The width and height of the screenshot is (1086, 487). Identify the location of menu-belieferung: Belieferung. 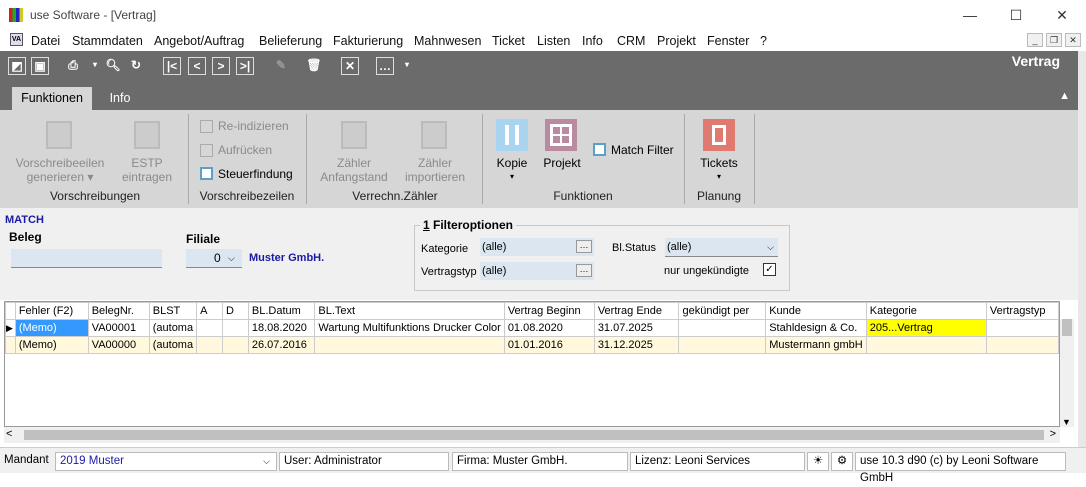
(290, 41).